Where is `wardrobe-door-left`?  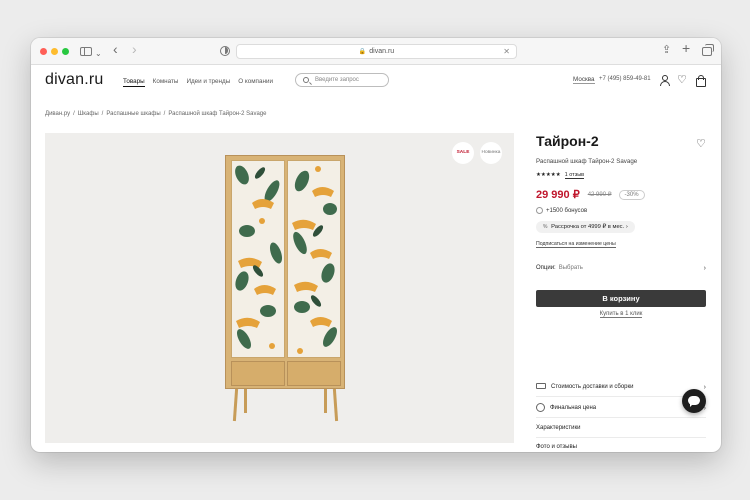 wardrobe-door-left is located at coordinates (258, 259).